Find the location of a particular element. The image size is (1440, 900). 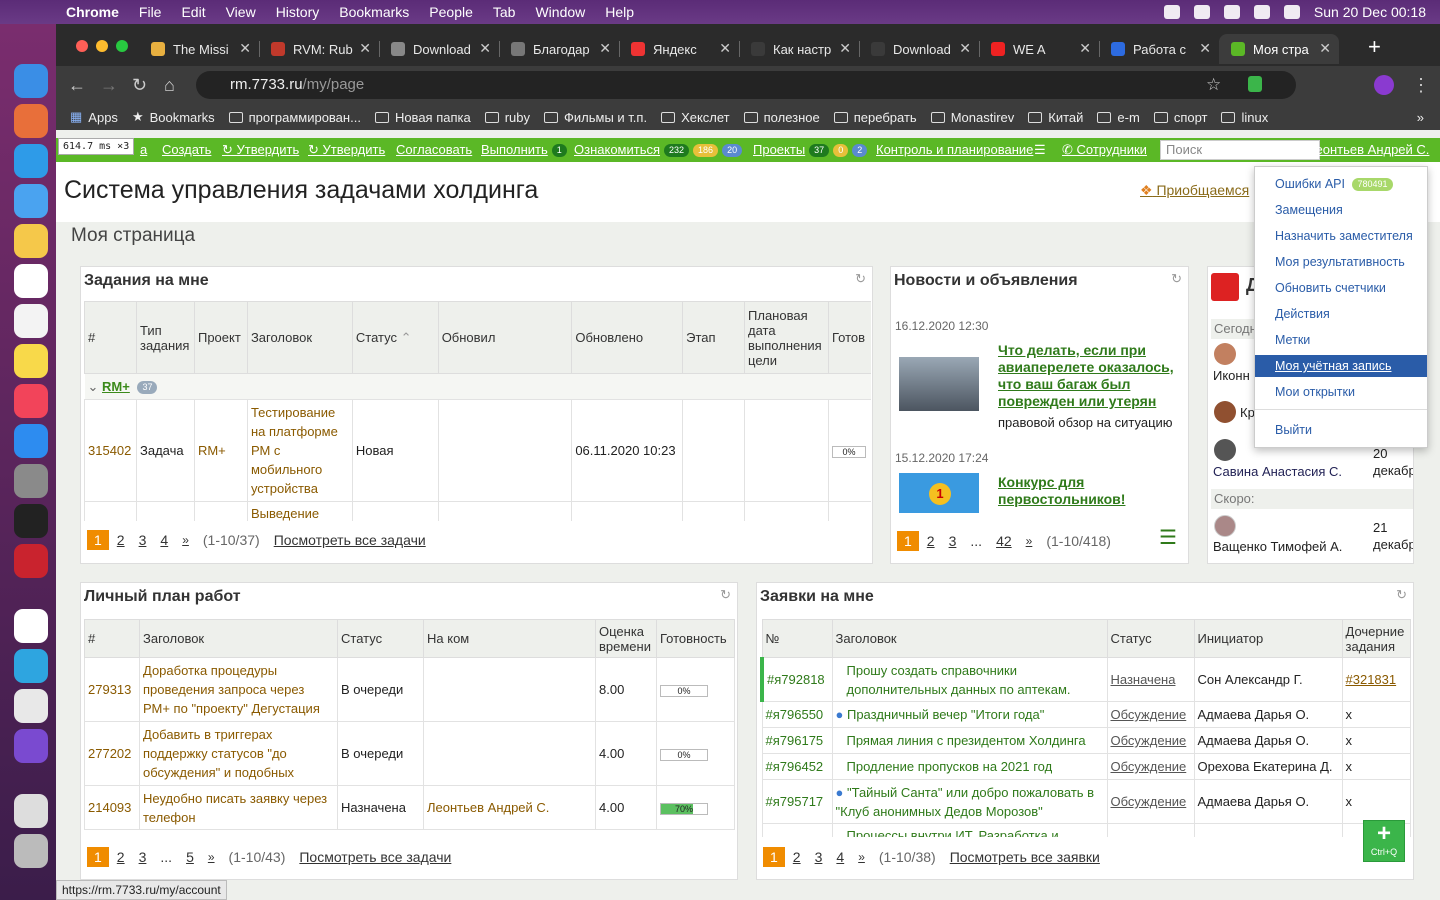

task-project: RM+ is located at coordinates (220, 450).